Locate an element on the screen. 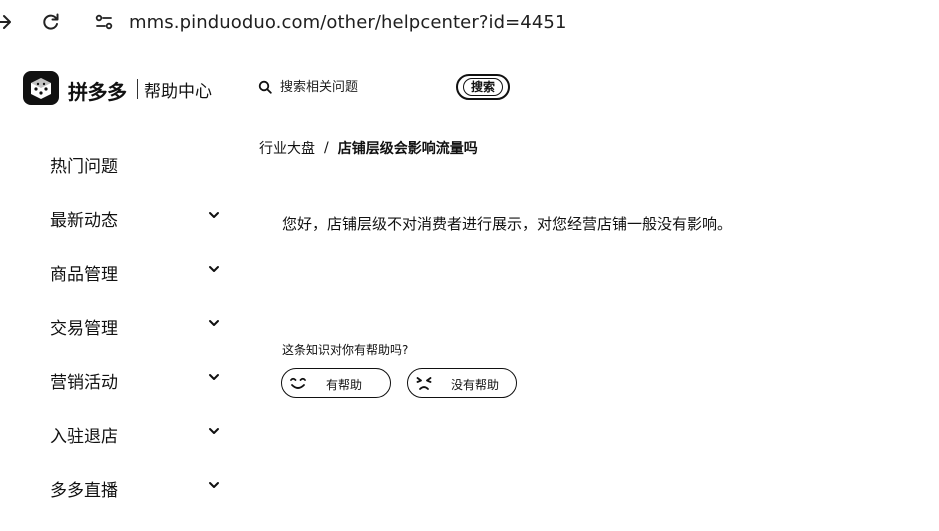  reload-icon is located at coordinates (51, 21).